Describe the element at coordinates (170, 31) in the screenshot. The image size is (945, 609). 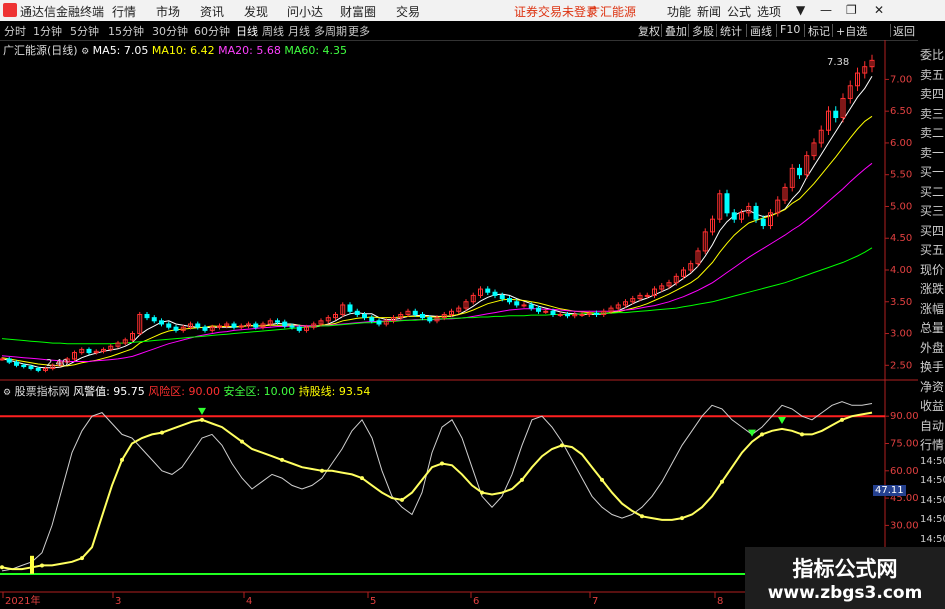
I see `period-30min: 30分钟` at that location.